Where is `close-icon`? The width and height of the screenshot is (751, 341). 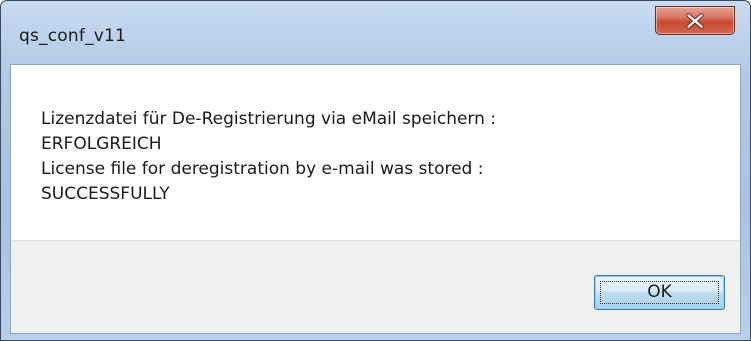 close-icon is located at coordinates (695, 21).